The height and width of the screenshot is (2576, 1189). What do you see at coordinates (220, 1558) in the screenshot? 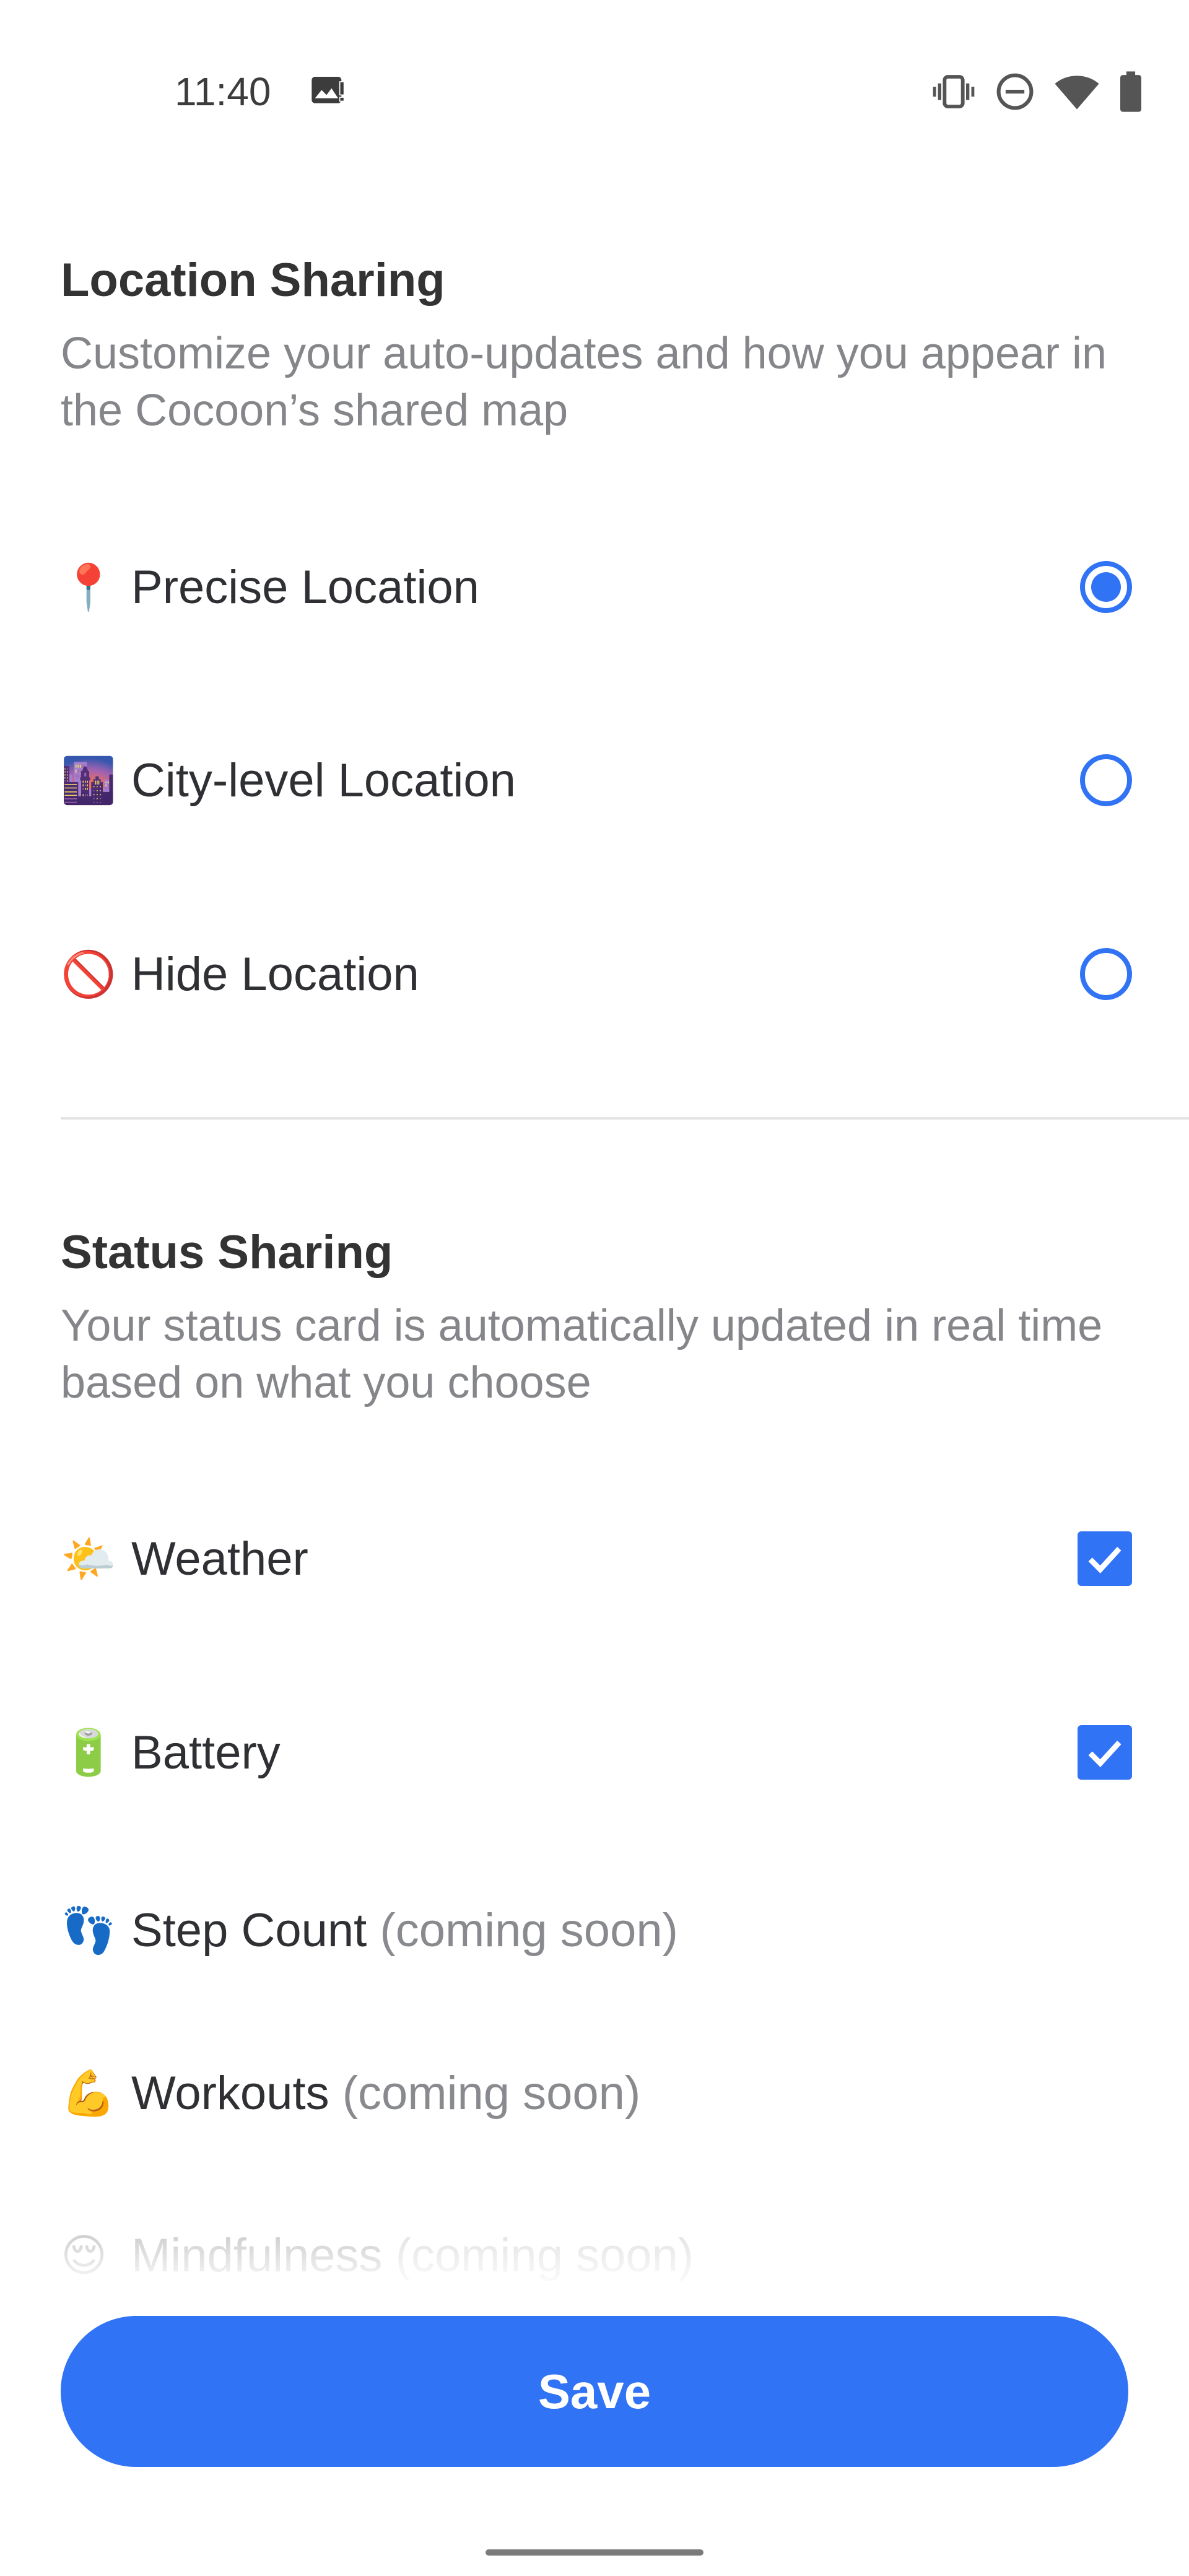
I see `status-item-label: Weather` at bounding box center [220, 1558].